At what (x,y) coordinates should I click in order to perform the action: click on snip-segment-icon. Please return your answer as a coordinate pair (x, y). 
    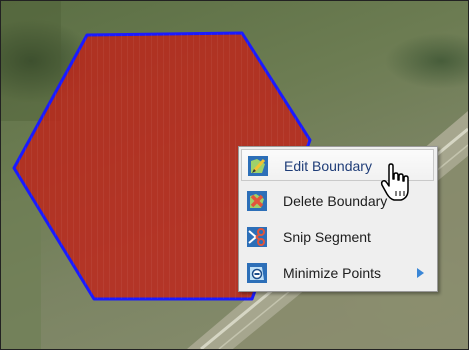
    Looking at the image, I should click on (257, 237).